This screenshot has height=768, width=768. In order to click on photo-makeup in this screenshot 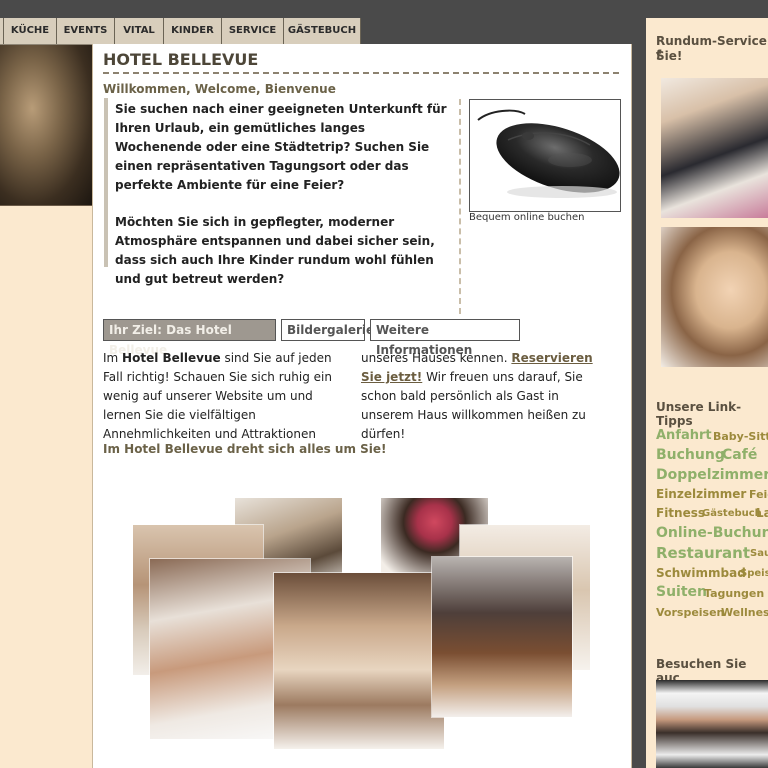, I will do `click(714, 297)`.